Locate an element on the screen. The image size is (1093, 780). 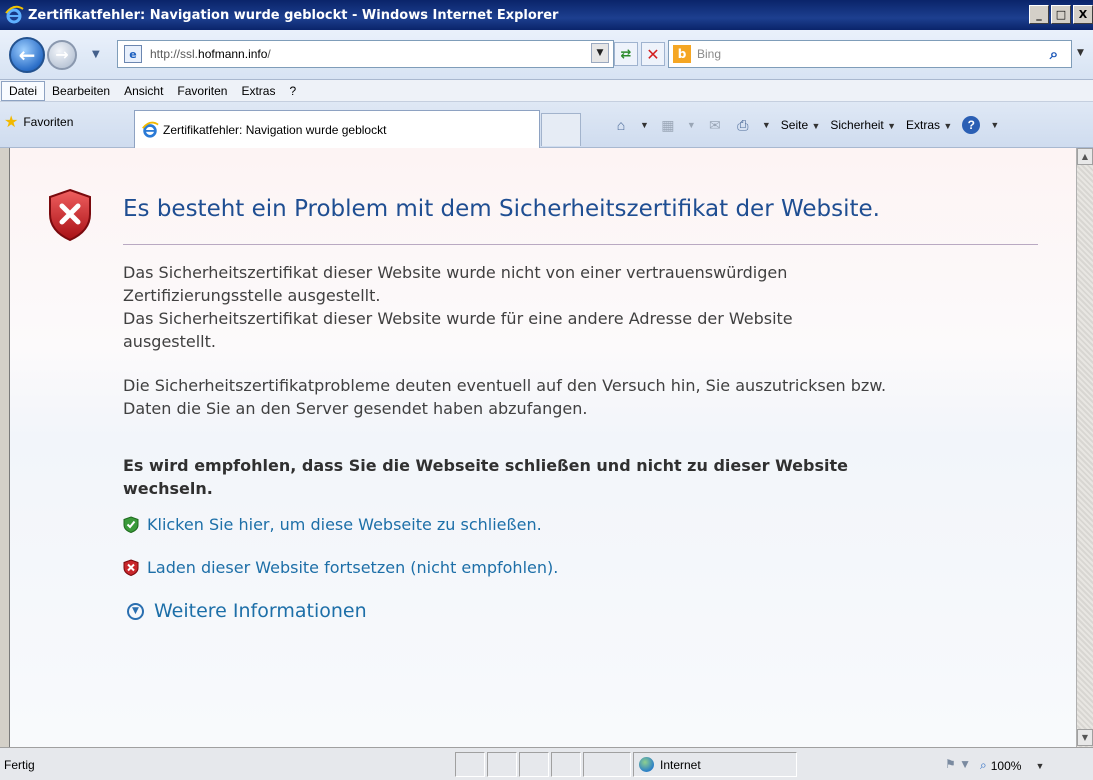
description-line: Zertifizierungsstelle ausgestellt. is located at coordinates (252, 295).